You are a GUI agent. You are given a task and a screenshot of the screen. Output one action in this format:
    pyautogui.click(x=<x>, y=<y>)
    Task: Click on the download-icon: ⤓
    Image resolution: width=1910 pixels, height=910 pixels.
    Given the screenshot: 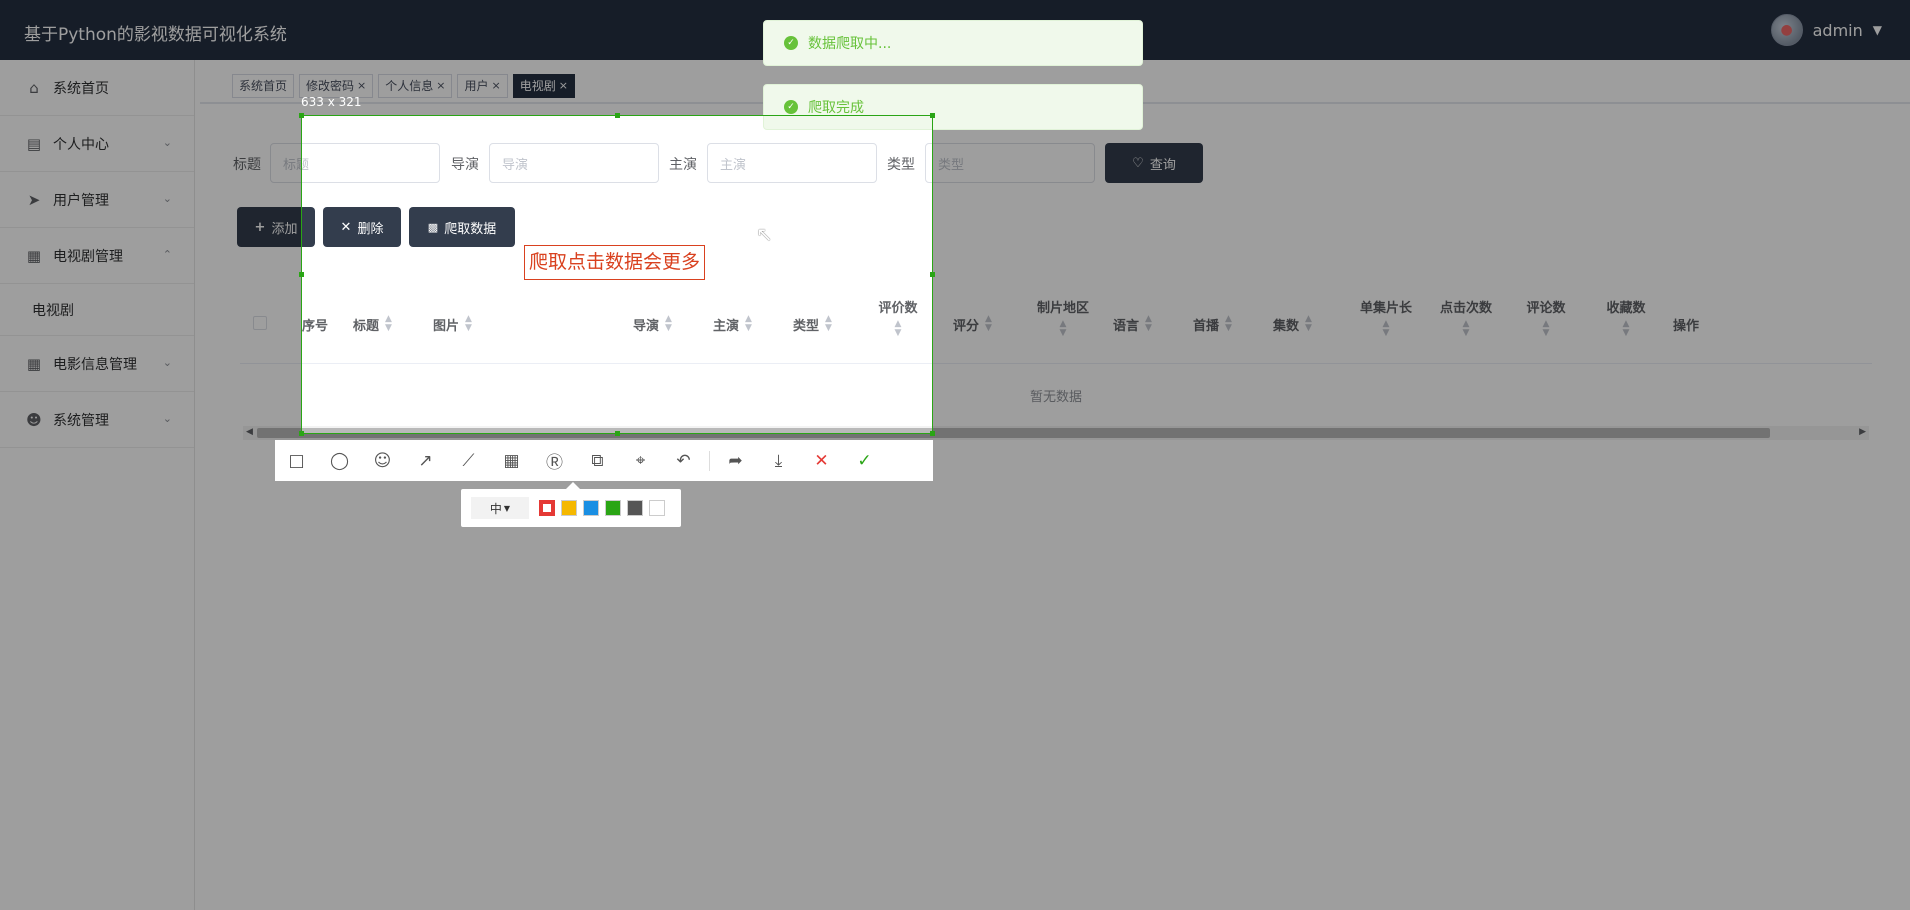 What is the action you would take?
    pyautogui.click(x=778, y=460)
    